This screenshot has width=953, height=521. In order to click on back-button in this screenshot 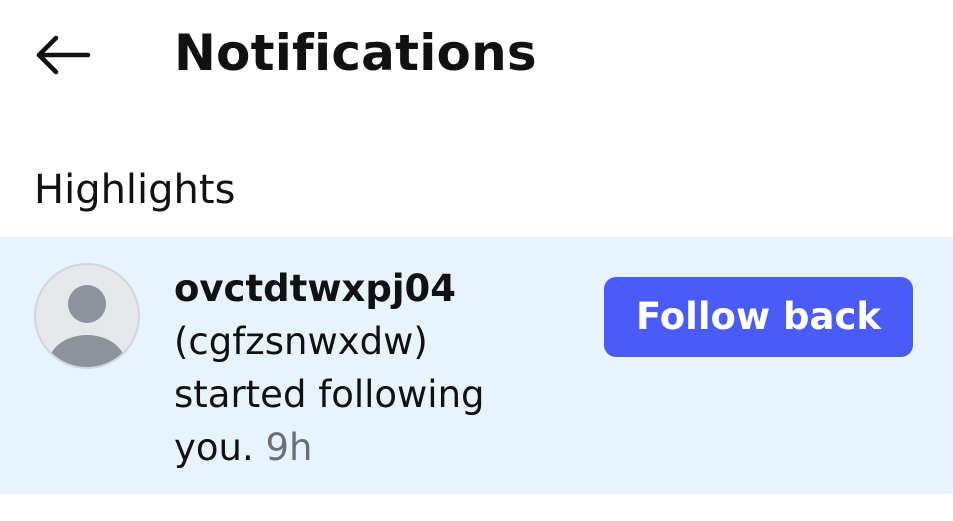, I will do `click(62, 55)`.